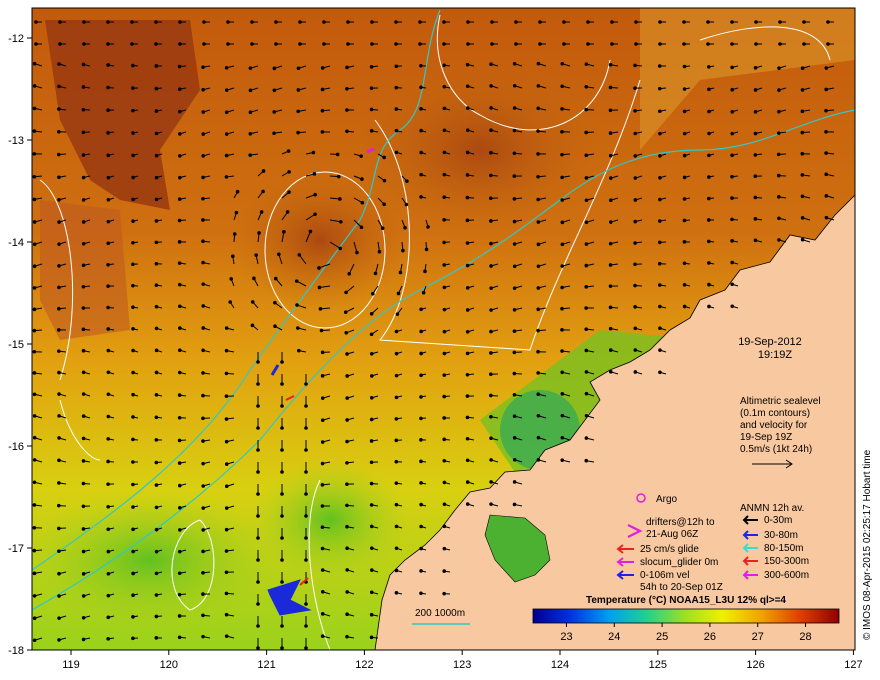  What do you see at coordinates (266, 665) in the screenshot?
I see `x-tick-label: 121` at bounding box center [266, 665].